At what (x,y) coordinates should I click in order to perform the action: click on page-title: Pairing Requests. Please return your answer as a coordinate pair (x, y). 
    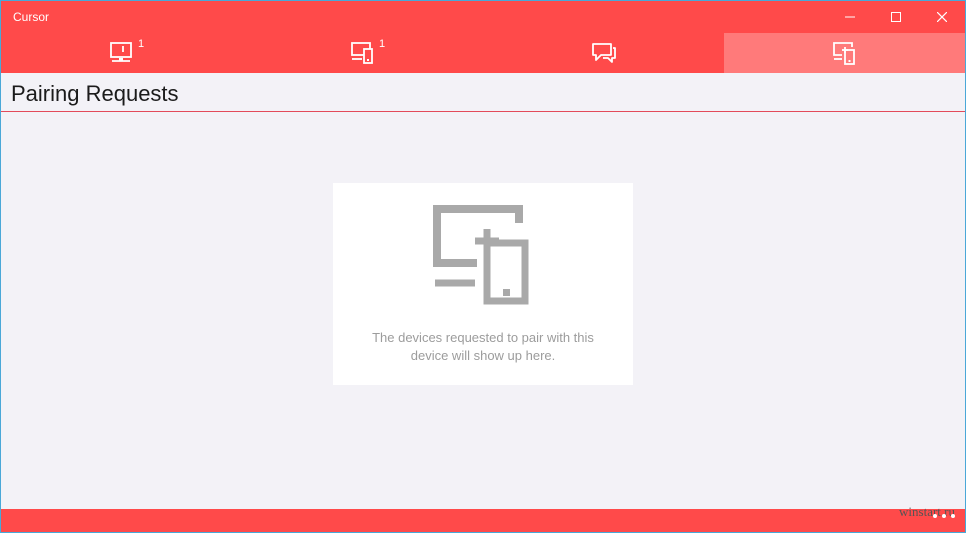
    Looking at the image, I should click on (95, 93).